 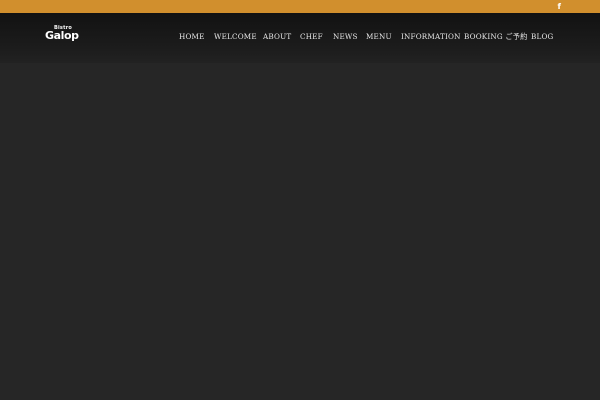 I want to click on nav-item-chef: CHEF, so click(x=311, y=34).